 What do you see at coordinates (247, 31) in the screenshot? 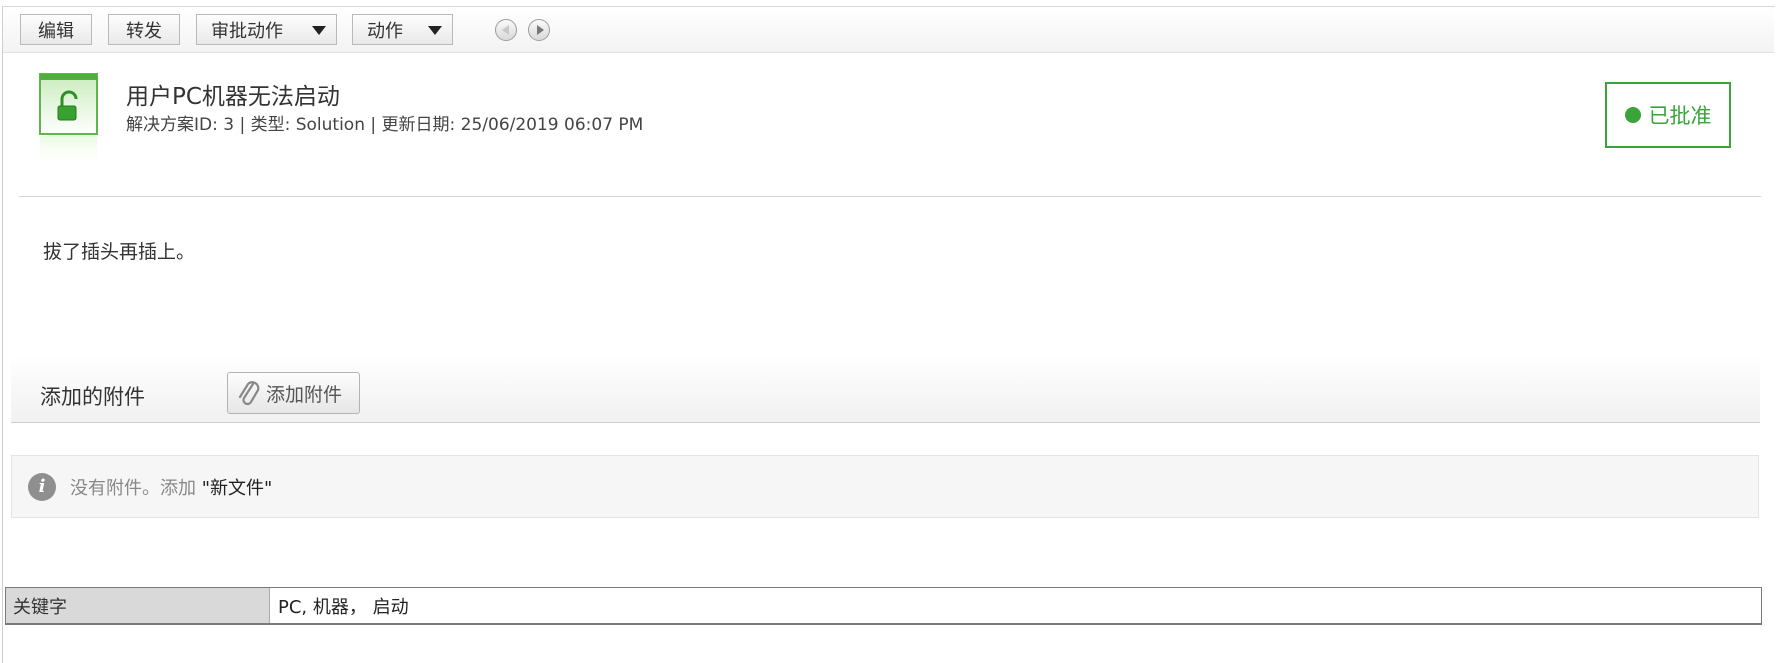
I see `approval-actions-label: 审批动作` at bounding box center [247, 31].